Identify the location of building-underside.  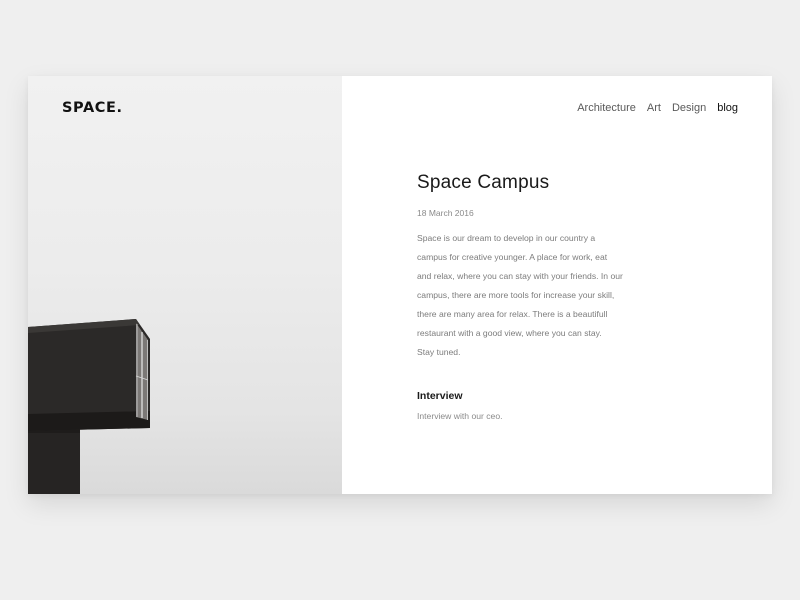
(89, 421).